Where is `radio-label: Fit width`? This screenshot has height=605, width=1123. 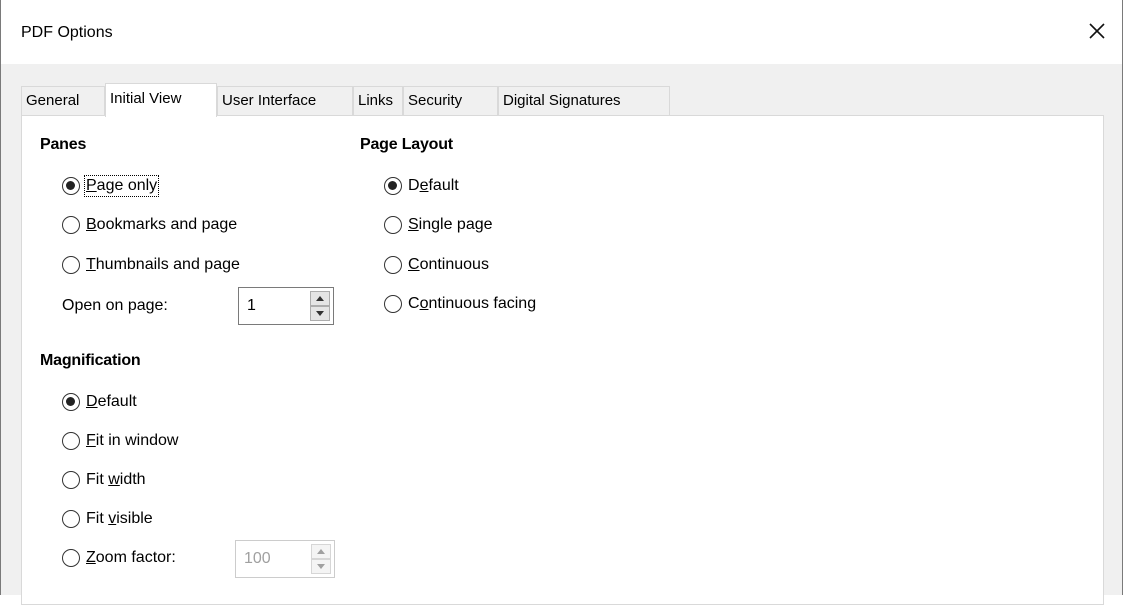
radio-label: Fit width is located at coordinates (116, 479).